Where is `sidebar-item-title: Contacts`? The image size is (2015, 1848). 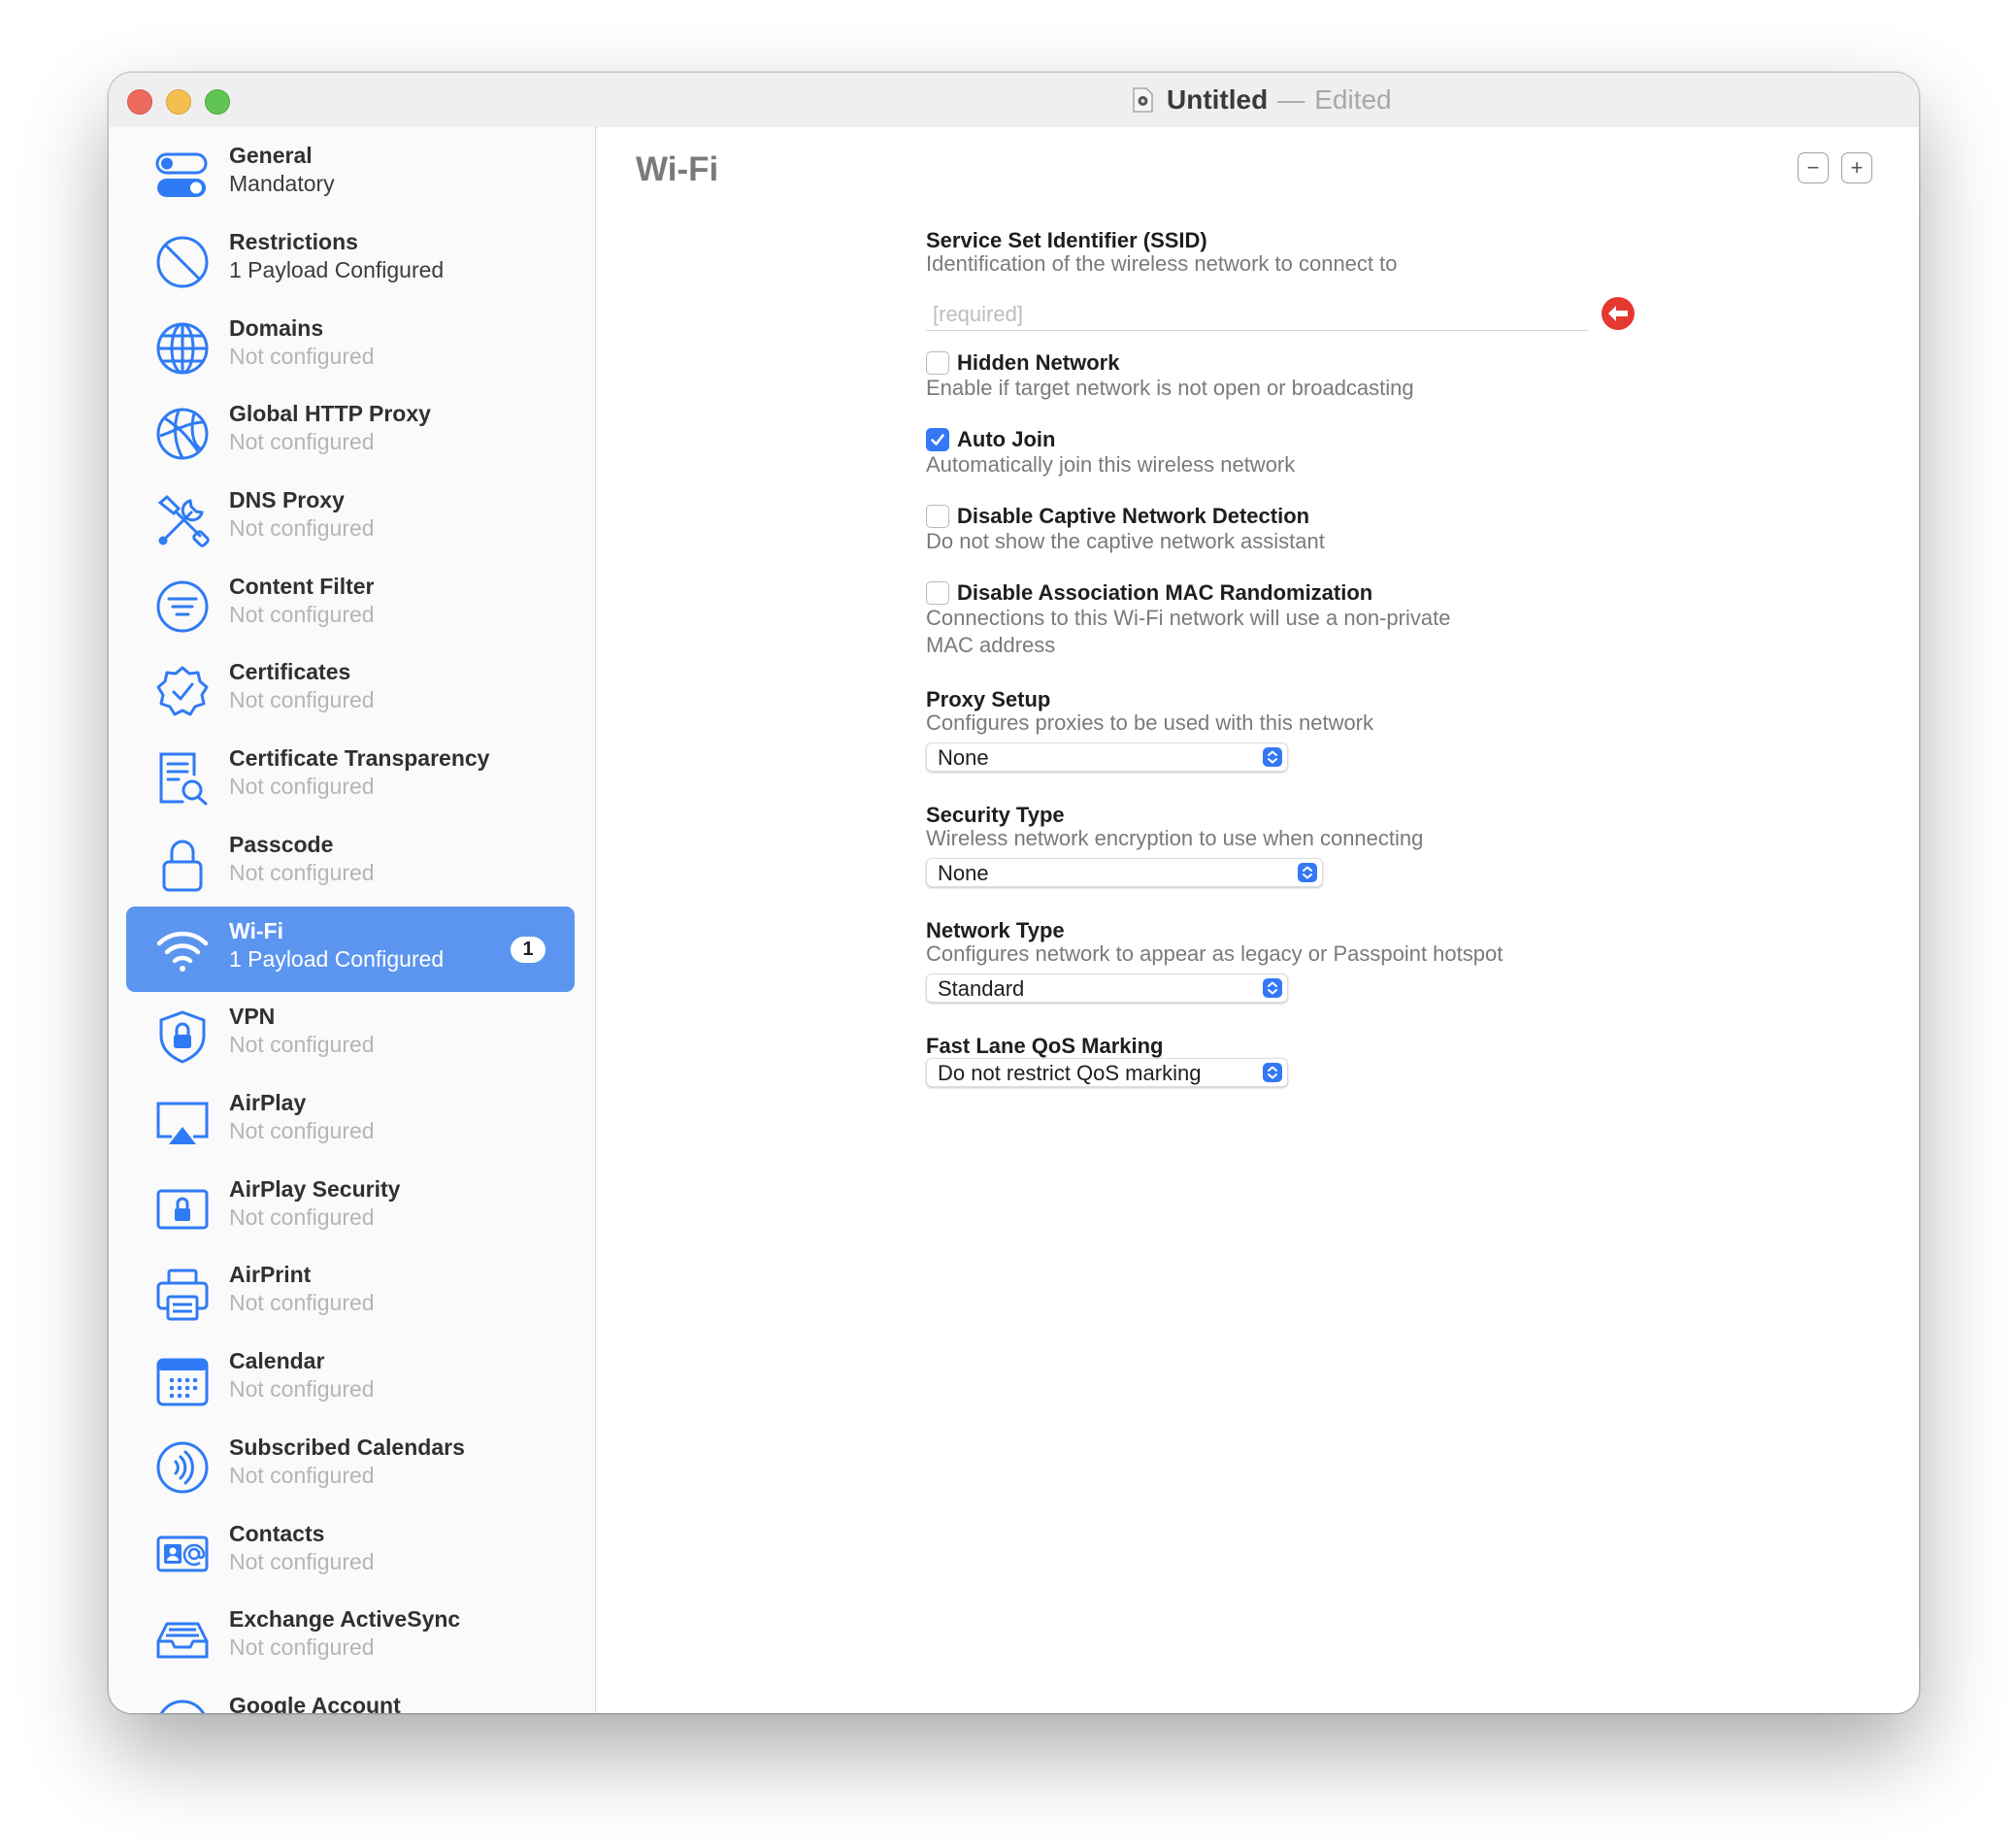 sidebar-item-title: Contacts is located at coordinates (277, 1533).